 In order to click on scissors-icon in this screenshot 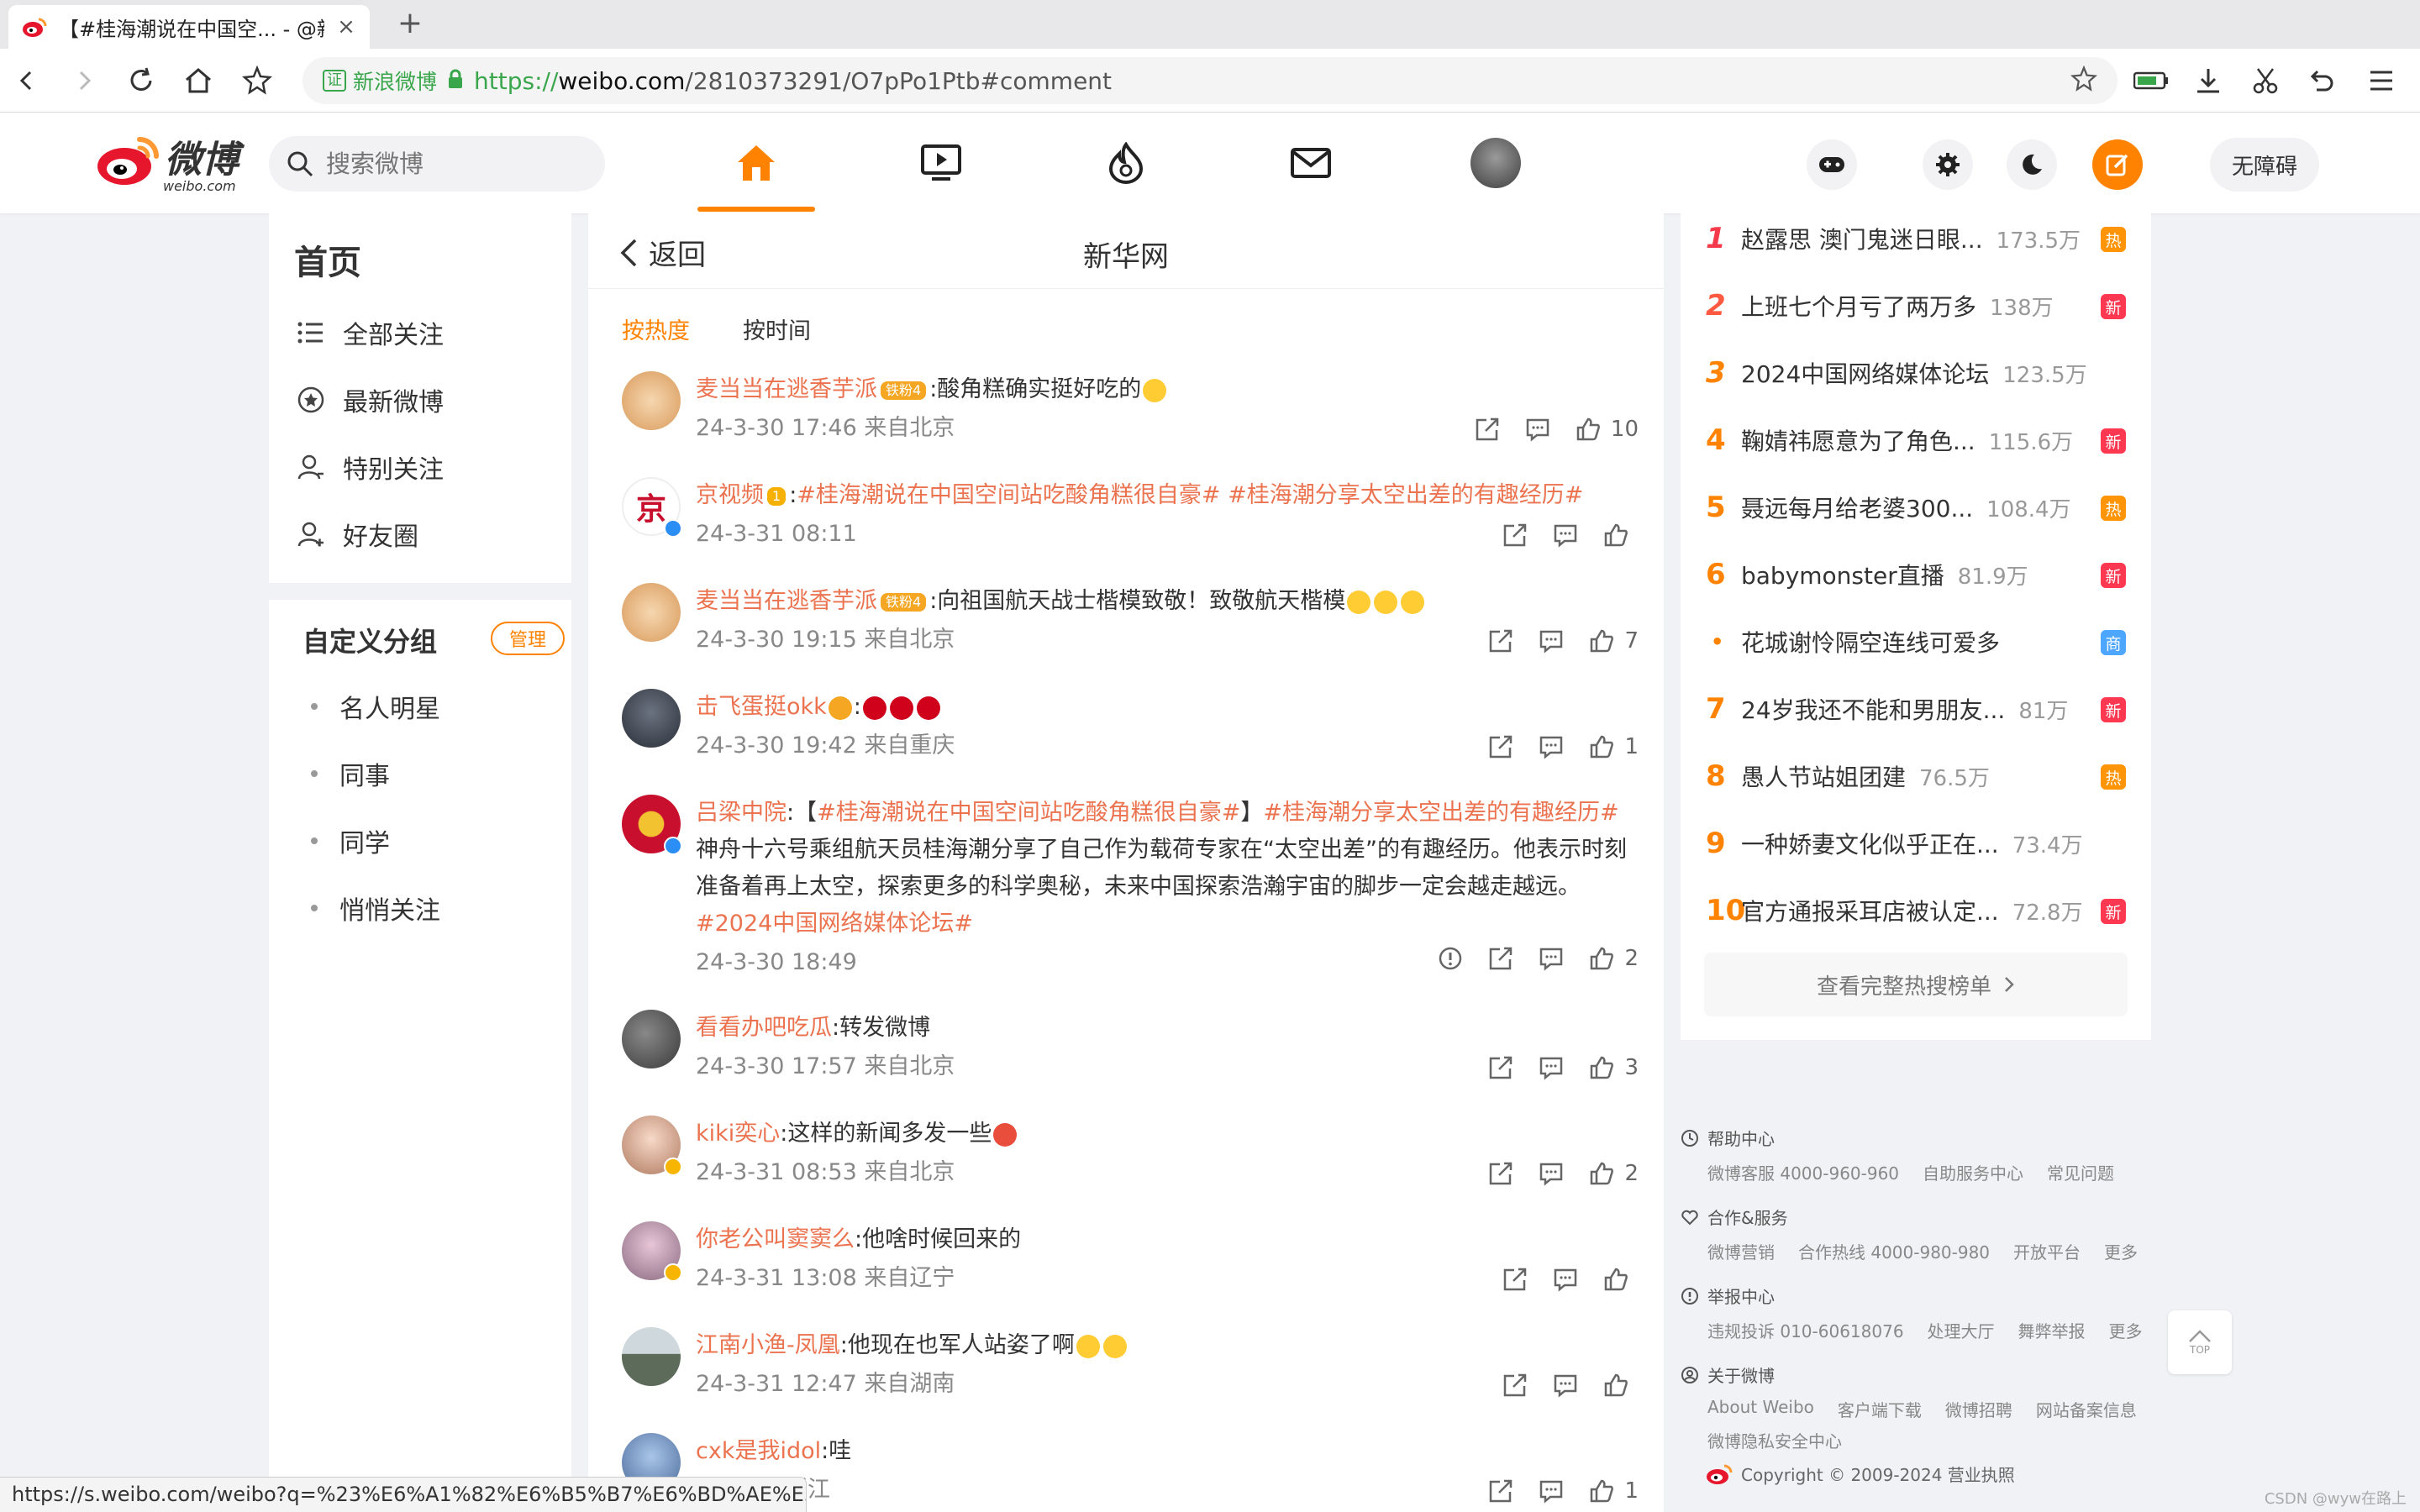, I will do `click(2266, 80)`.